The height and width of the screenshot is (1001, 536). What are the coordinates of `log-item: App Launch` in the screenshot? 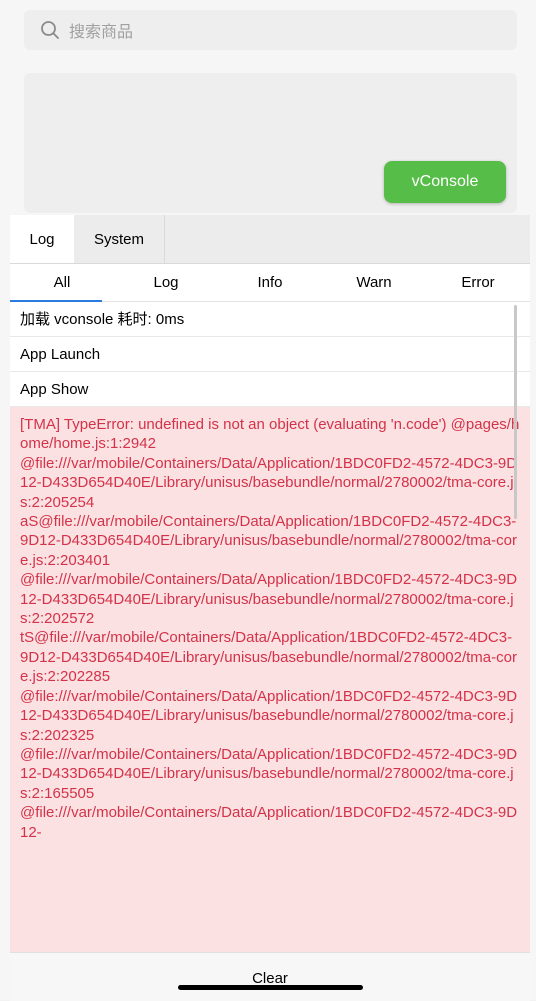 It's located at (270, 354).